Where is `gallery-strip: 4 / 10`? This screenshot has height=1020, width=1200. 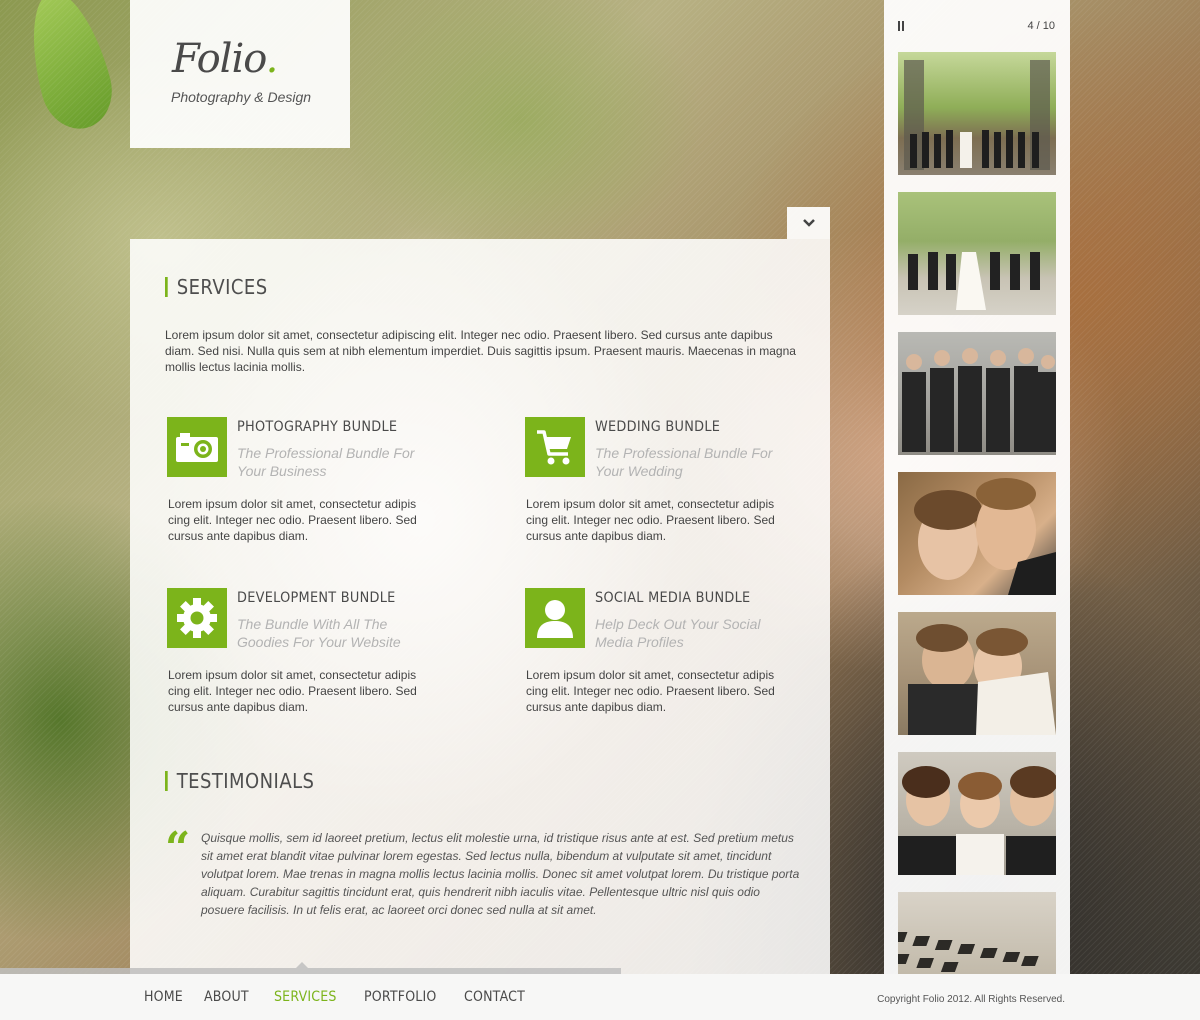
gallery-strip: 4 / 10 is located at coordinates (977, 487).